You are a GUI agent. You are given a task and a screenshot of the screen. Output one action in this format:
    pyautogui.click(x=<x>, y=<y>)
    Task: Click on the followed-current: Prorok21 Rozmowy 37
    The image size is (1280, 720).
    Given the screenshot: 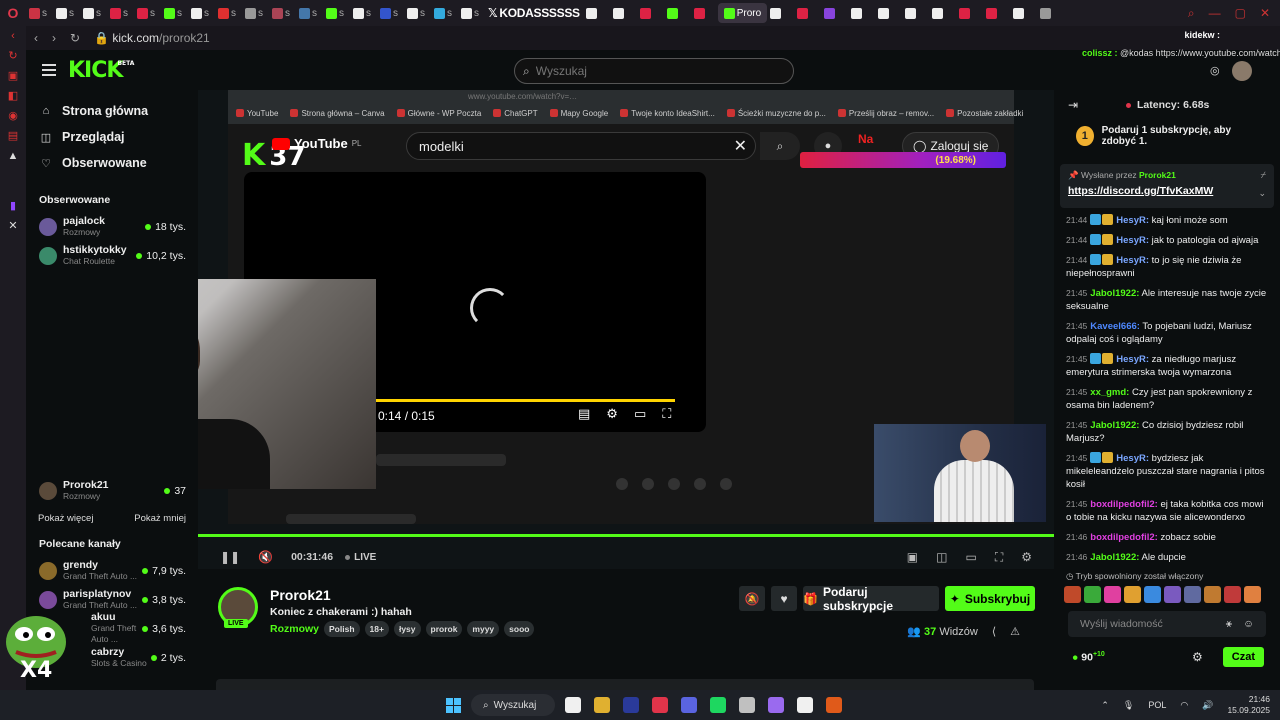 What is the action you would take?
    pyautogui.click(x=112, y=490)
    